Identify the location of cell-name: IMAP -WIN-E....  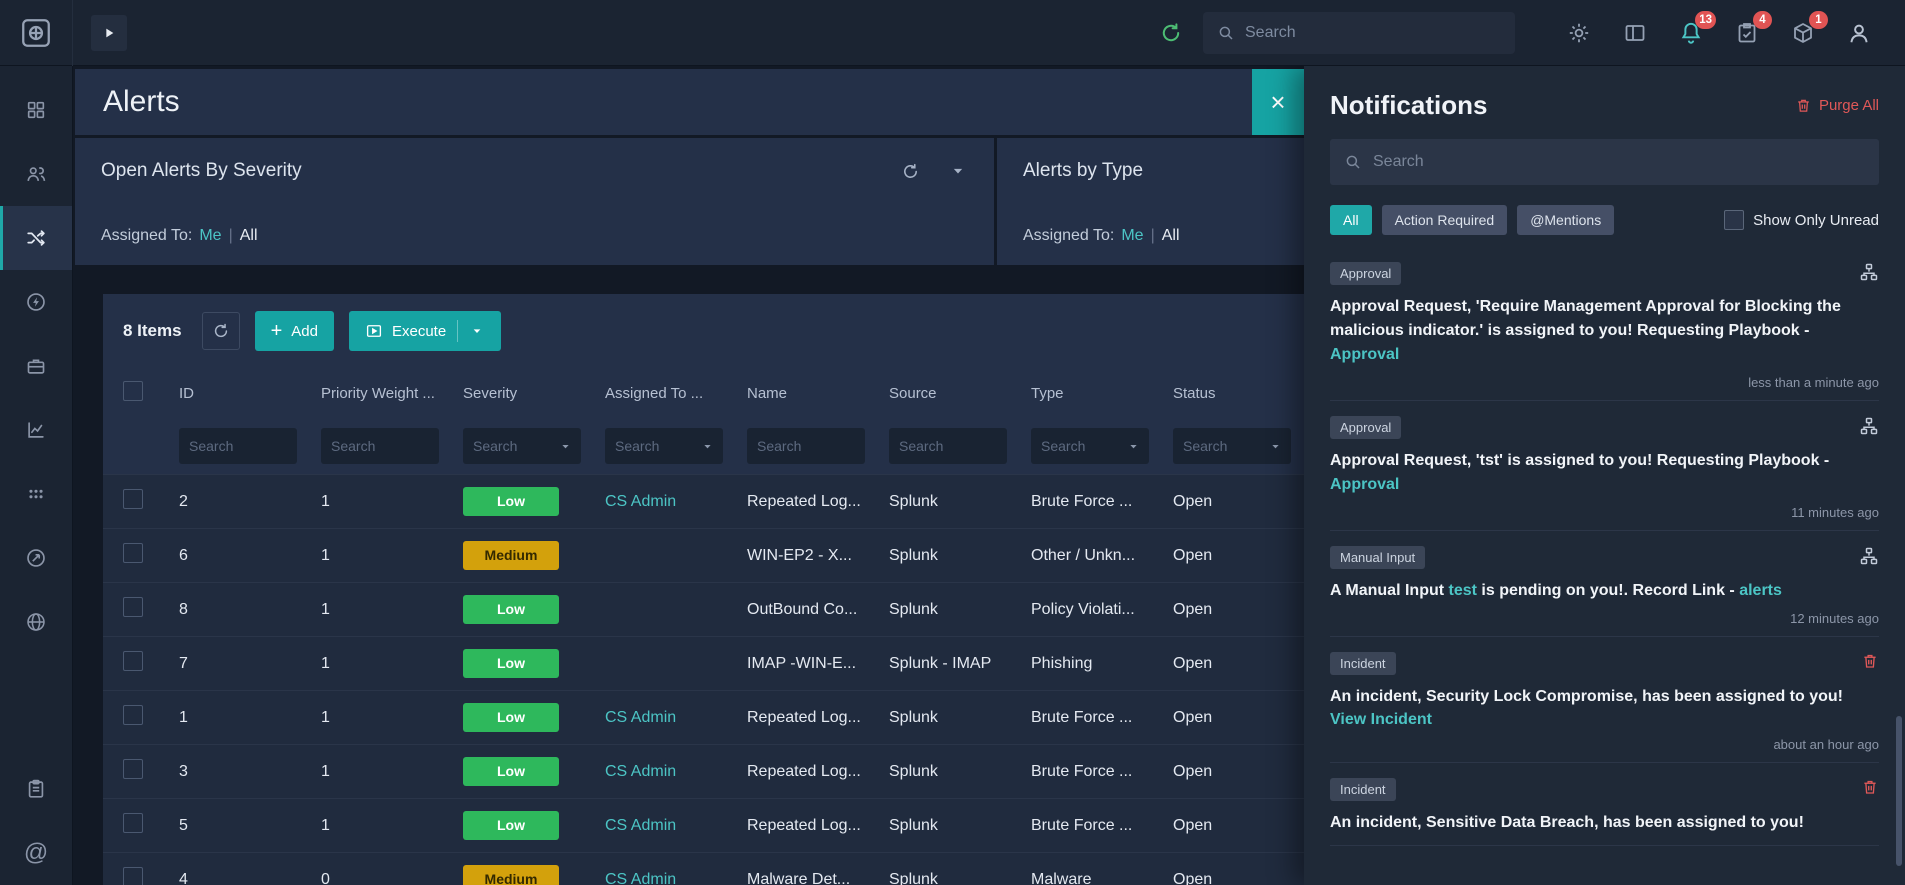
(802, 664).